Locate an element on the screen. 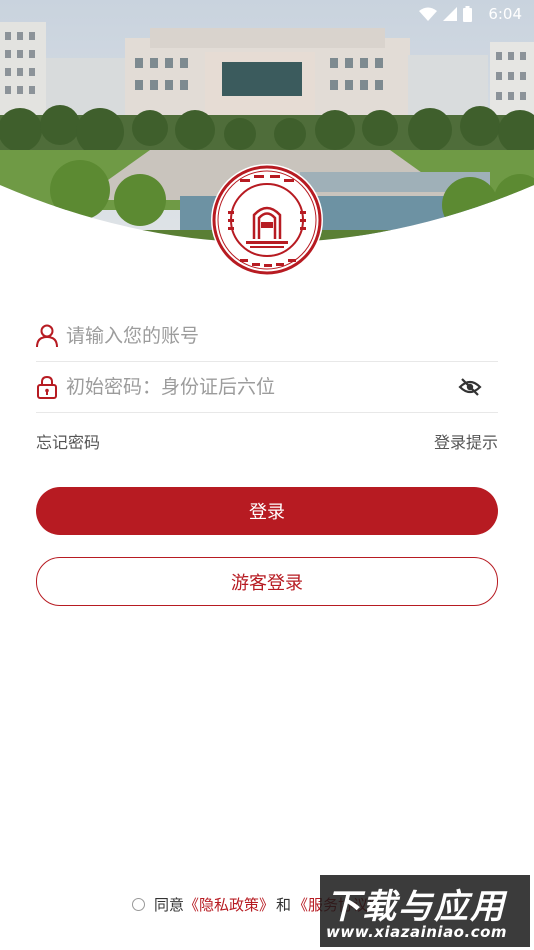  account-field is located at coordinates (267, 336).